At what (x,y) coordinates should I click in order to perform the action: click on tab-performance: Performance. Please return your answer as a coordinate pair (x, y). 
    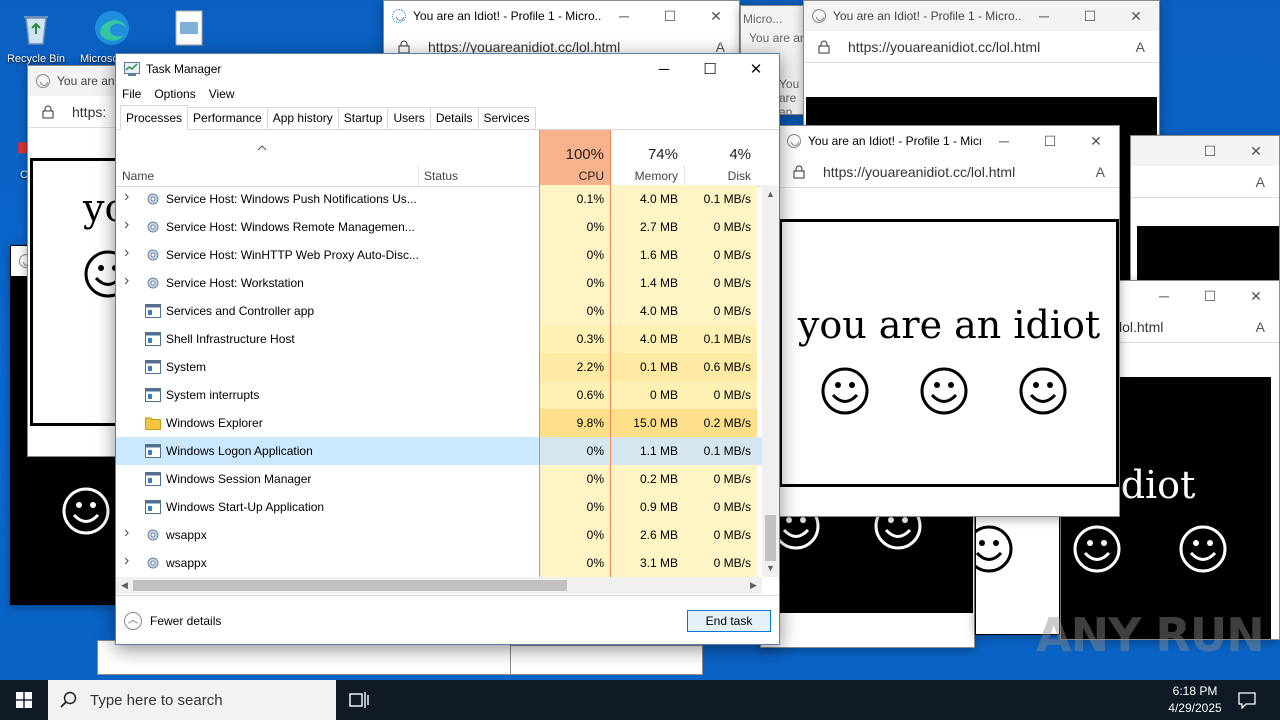
    Looking at the image, I should click on (227, 118).